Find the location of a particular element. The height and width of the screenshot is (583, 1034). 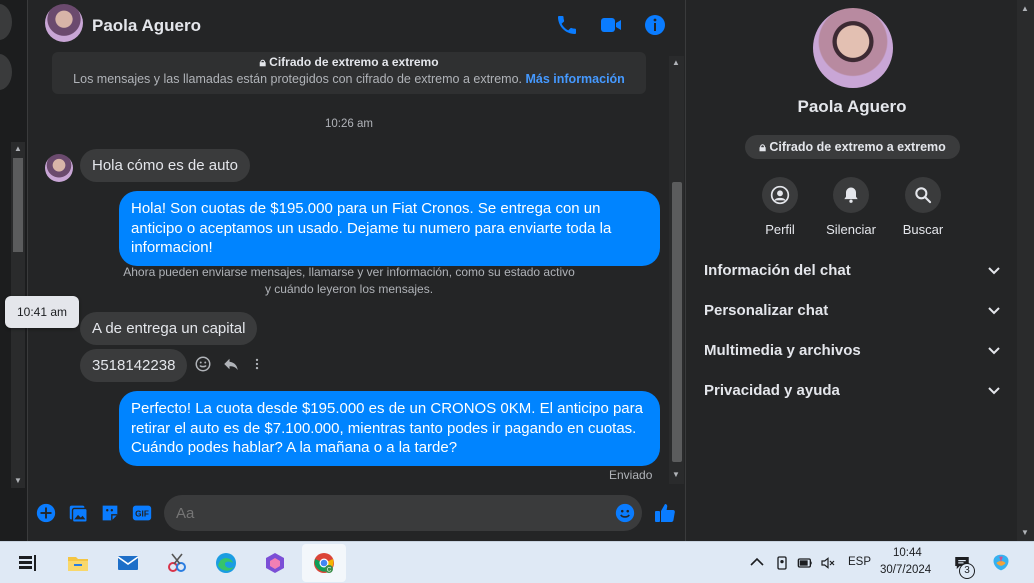

more-options-icon is located at coordinates (257, 364).